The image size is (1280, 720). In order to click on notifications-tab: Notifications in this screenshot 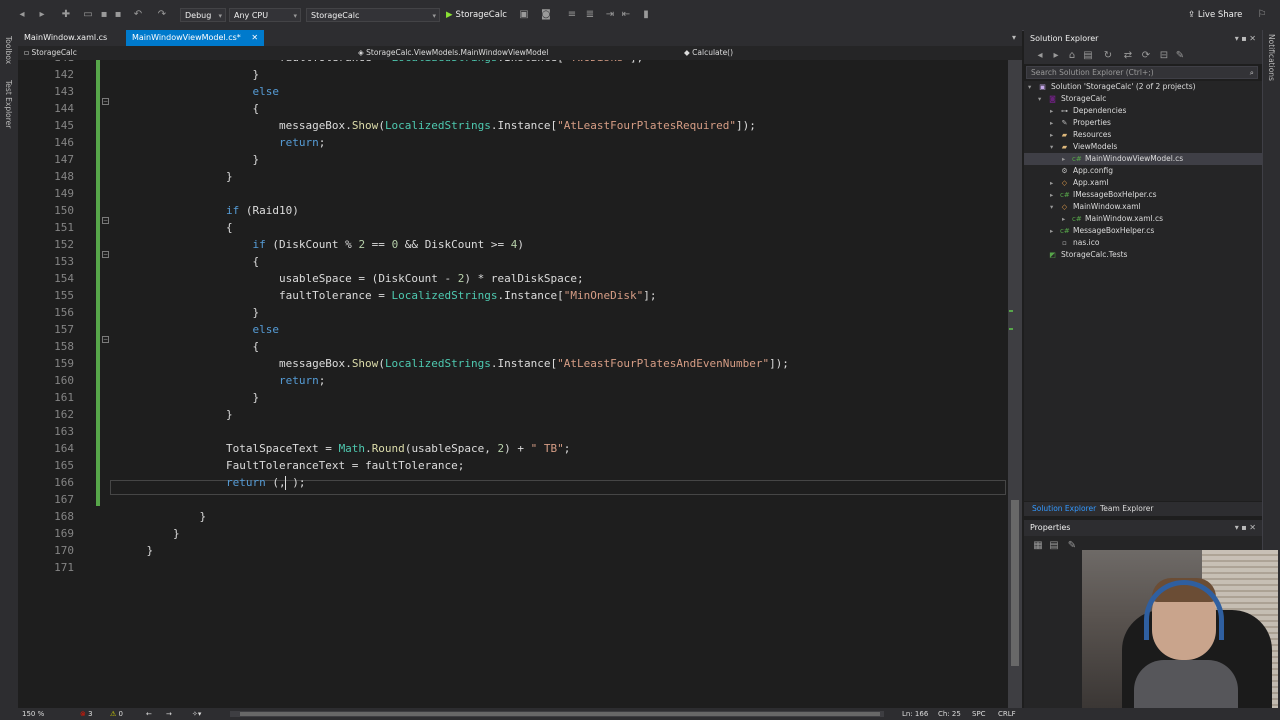, I will do `click(1271, 57)`.